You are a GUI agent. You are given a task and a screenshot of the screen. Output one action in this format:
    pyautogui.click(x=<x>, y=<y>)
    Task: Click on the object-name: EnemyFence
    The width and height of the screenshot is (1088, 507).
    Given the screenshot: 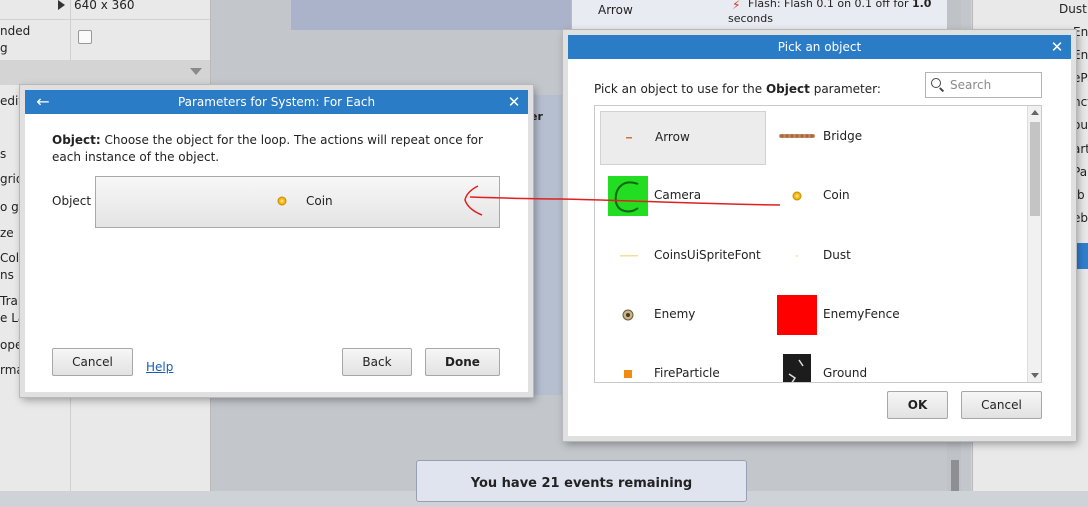 What is the action you would take?
    pyautogui.click(x=861, y=314)
    